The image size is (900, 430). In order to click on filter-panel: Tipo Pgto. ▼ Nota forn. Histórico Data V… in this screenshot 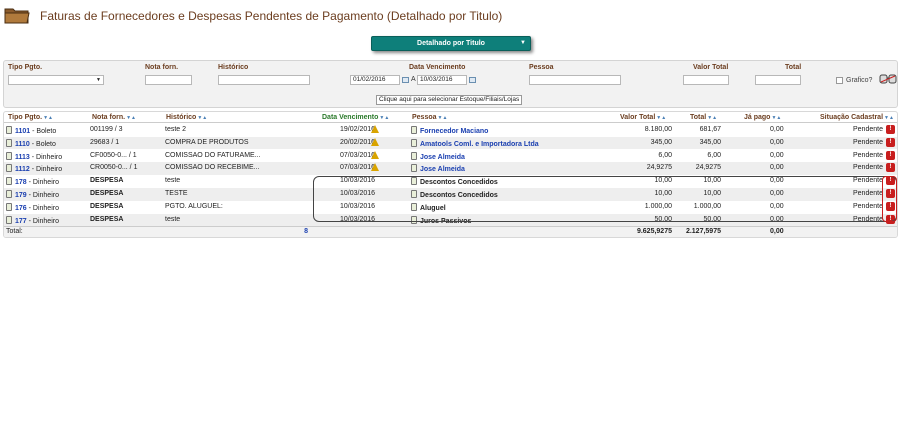, I will do `click(450, 84)`.